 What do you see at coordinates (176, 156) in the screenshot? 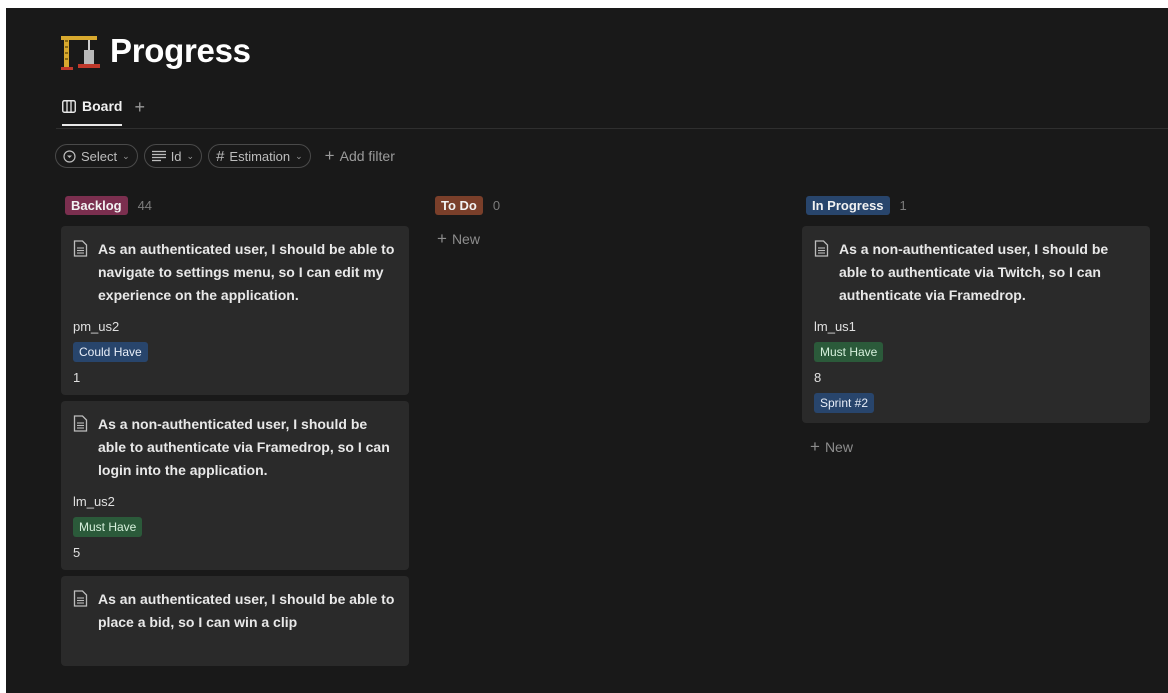
I see `filter-id-label: Id` at bounding box center [176, 156].